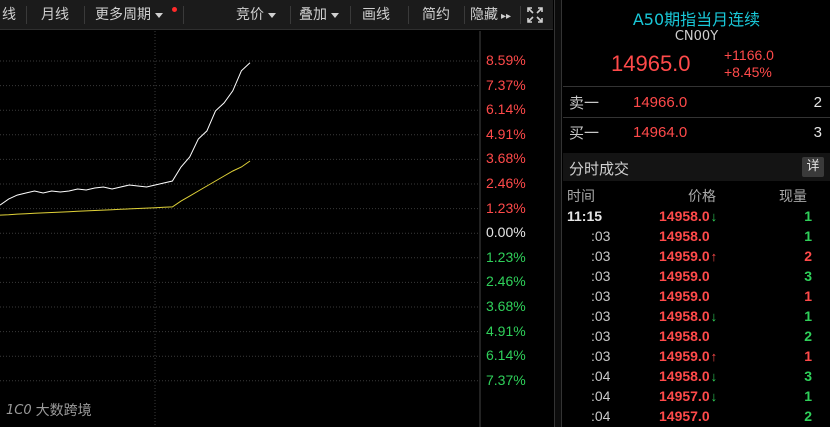 This screenshot has width=830, height=427. Describe the element at coordinates (813, 167) in the screenshot. I see `detail-button: 详` at that location.